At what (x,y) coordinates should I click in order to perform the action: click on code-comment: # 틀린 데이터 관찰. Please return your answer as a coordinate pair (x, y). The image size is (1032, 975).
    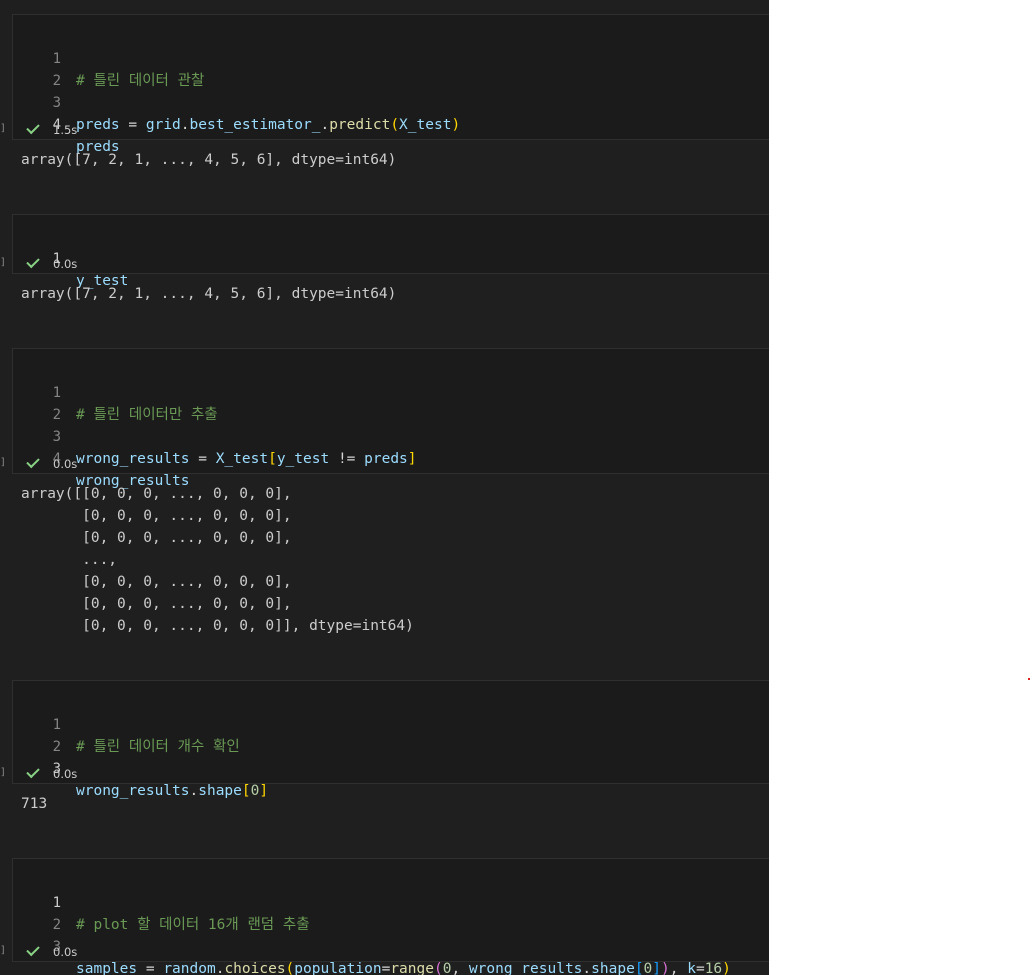
    Looking at the image, I should click on (140, 81).